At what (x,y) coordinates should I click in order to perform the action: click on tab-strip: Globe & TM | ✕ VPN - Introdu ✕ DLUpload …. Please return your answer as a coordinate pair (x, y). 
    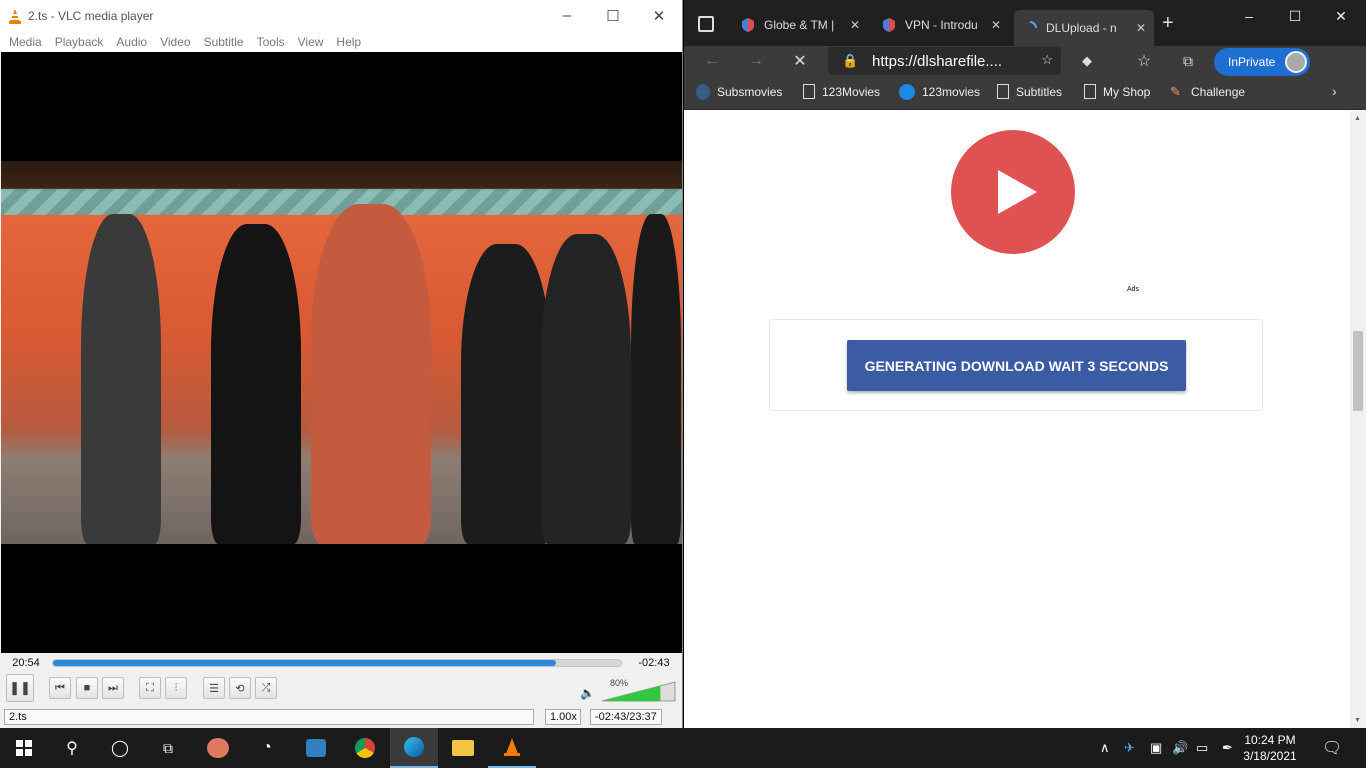
    Looking at the image, I should click on (1025, 23).